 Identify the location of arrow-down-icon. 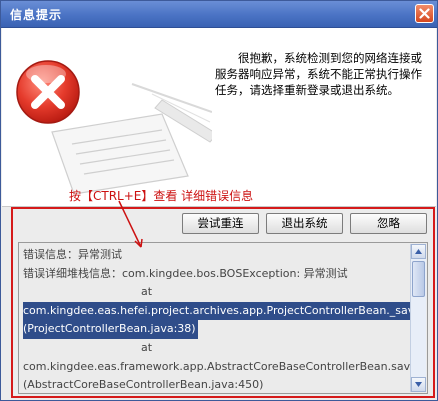
(418, 384).